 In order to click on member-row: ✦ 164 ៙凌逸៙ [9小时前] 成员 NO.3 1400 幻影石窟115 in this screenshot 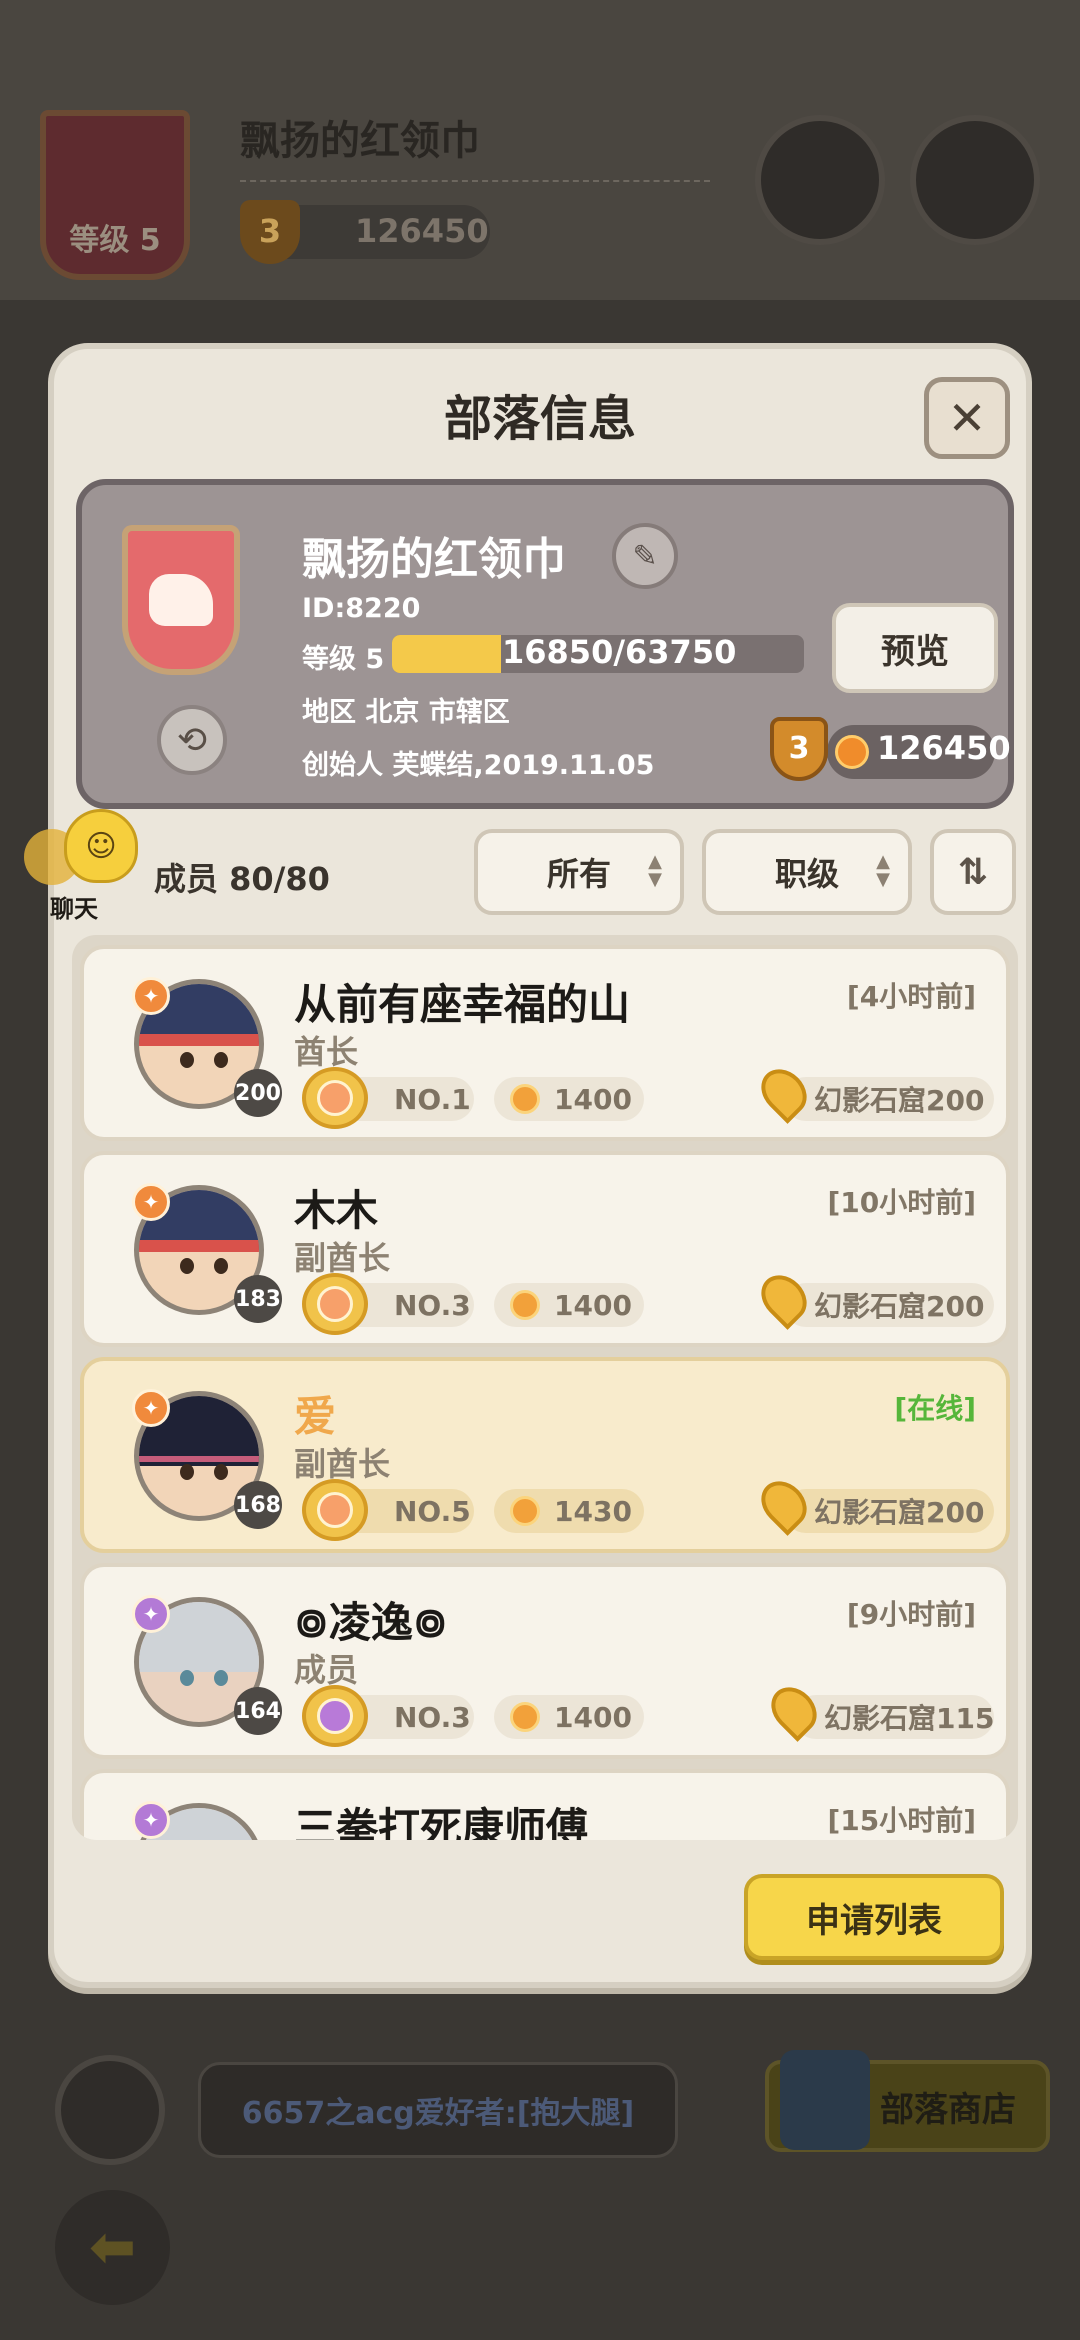, I will do `click(545, 1661)`.